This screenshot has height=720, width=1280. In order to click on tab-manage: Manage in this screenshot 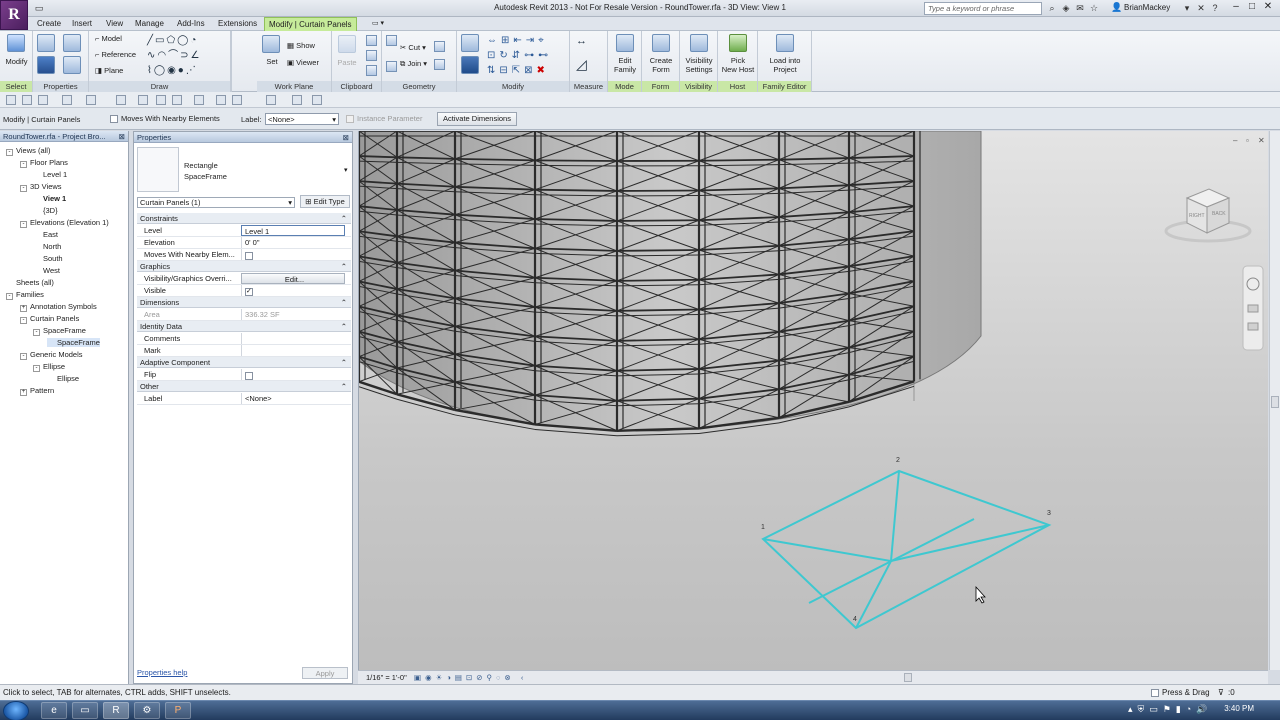, I will do `click(149, 24)`.